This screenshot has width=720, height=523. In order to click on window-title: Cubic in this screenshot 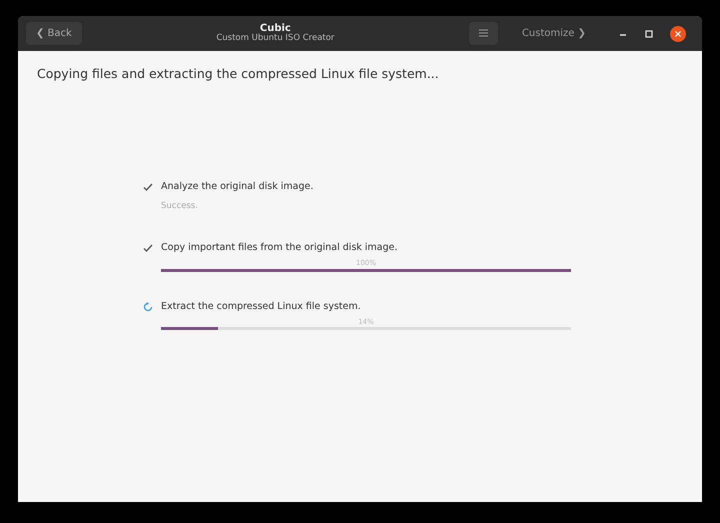, I will do `click(275, 28)`.